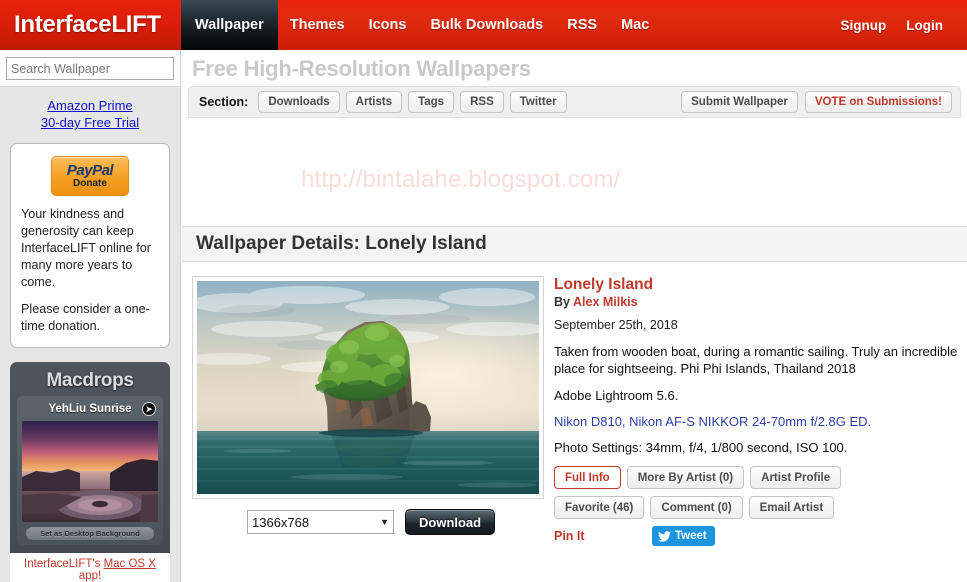  Describe the element at coordinates (587, 477) in the screenshot. I see `full-info-button: Full Info` at that location.